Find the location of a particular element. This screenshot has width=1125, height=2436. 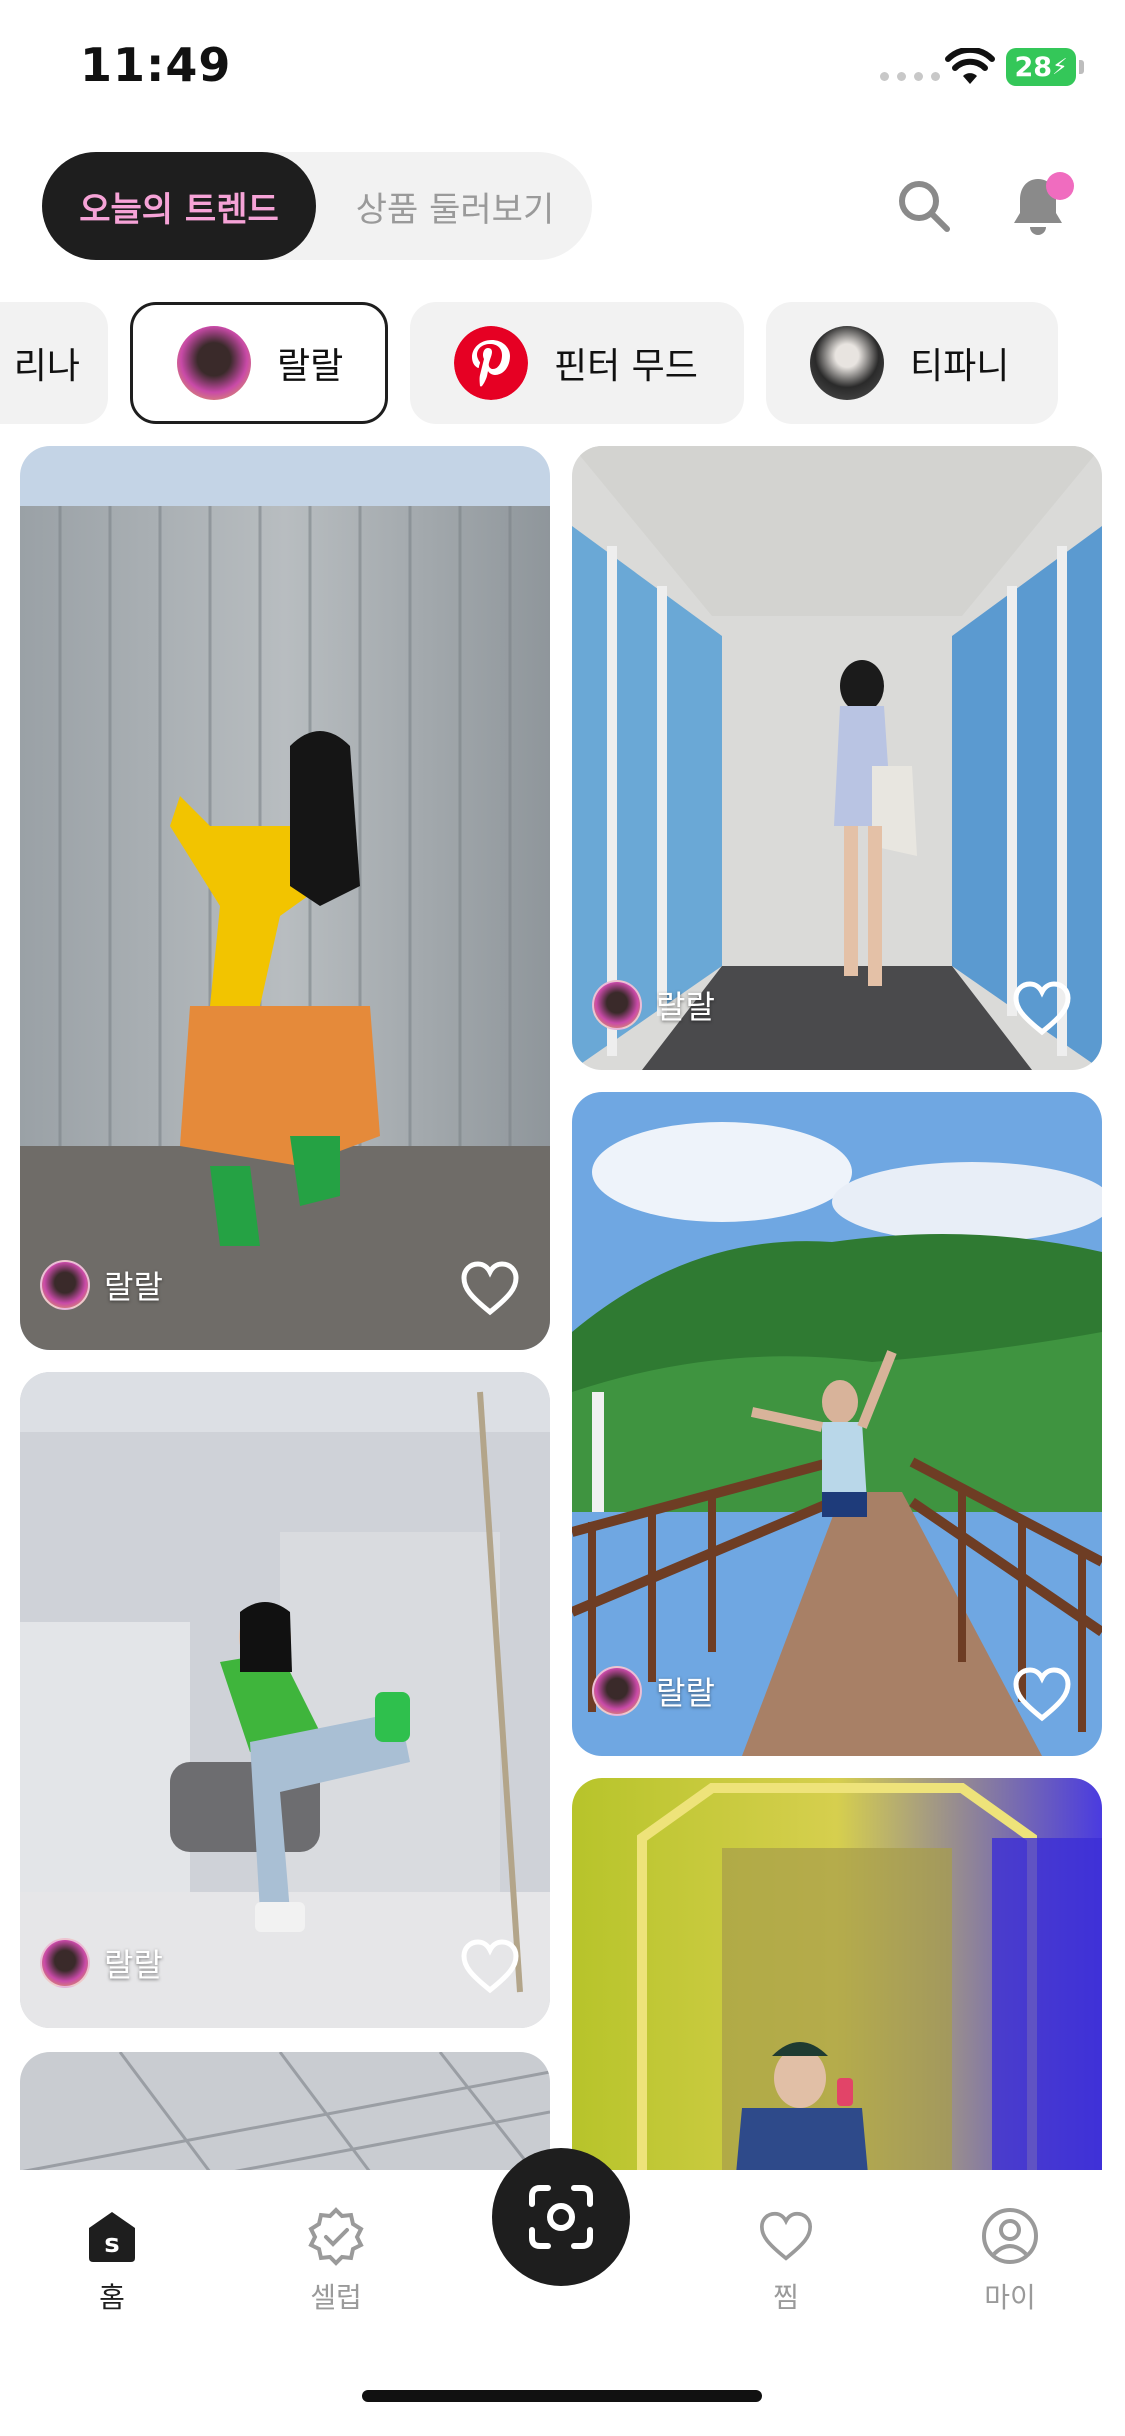

tab-home: s 홈 is located at coordinates (112, 2260).